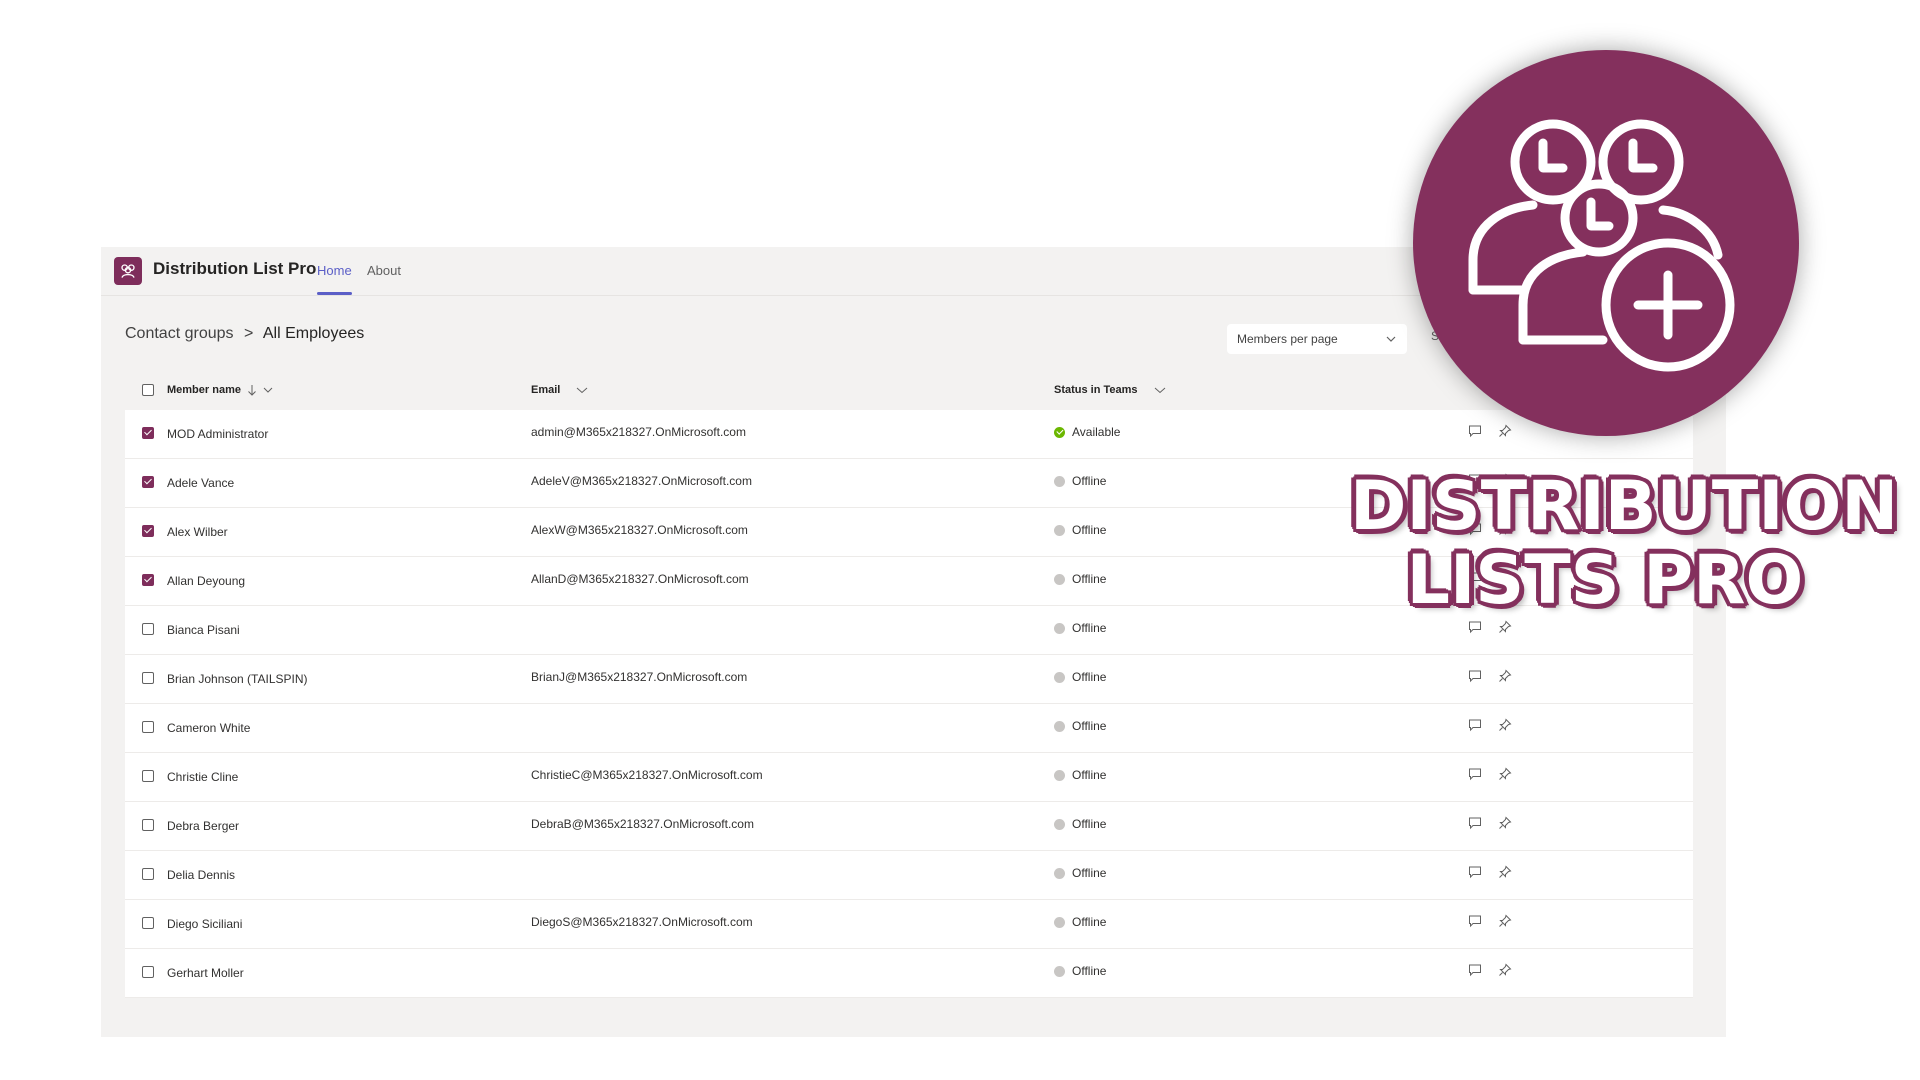 This screenshot has height=1080, width=1920. I want to click on table-row: Cameron White Offline, so click(909, 728).